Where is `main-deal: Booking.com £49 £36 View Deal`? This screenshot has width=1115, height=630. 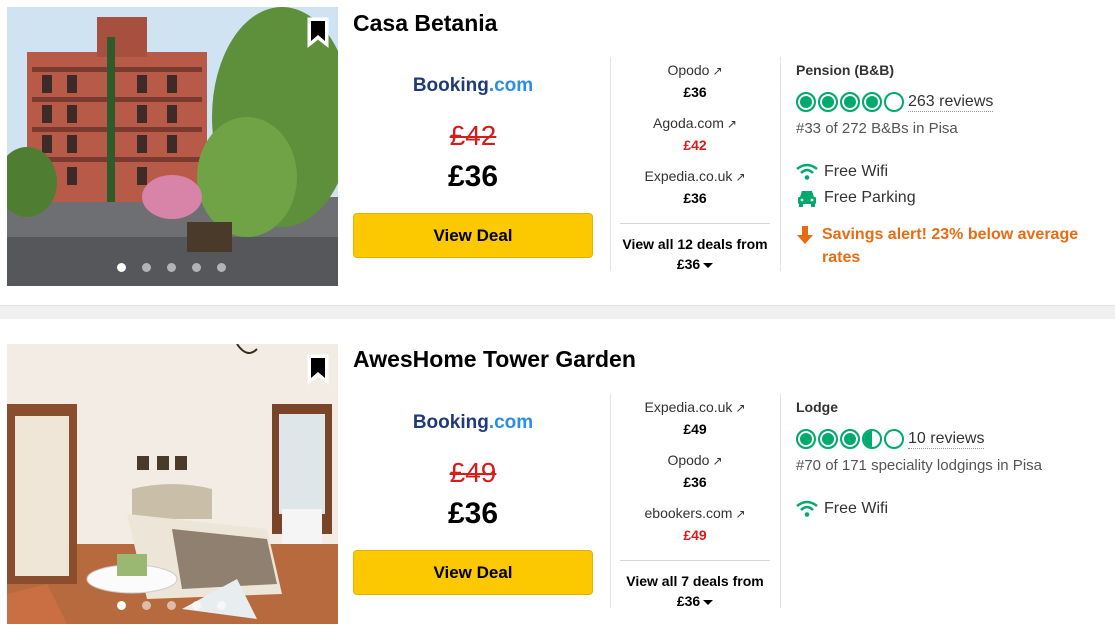
main-deal: Booking.com £49 £36 View Deal is located at coordinates (473, 503).